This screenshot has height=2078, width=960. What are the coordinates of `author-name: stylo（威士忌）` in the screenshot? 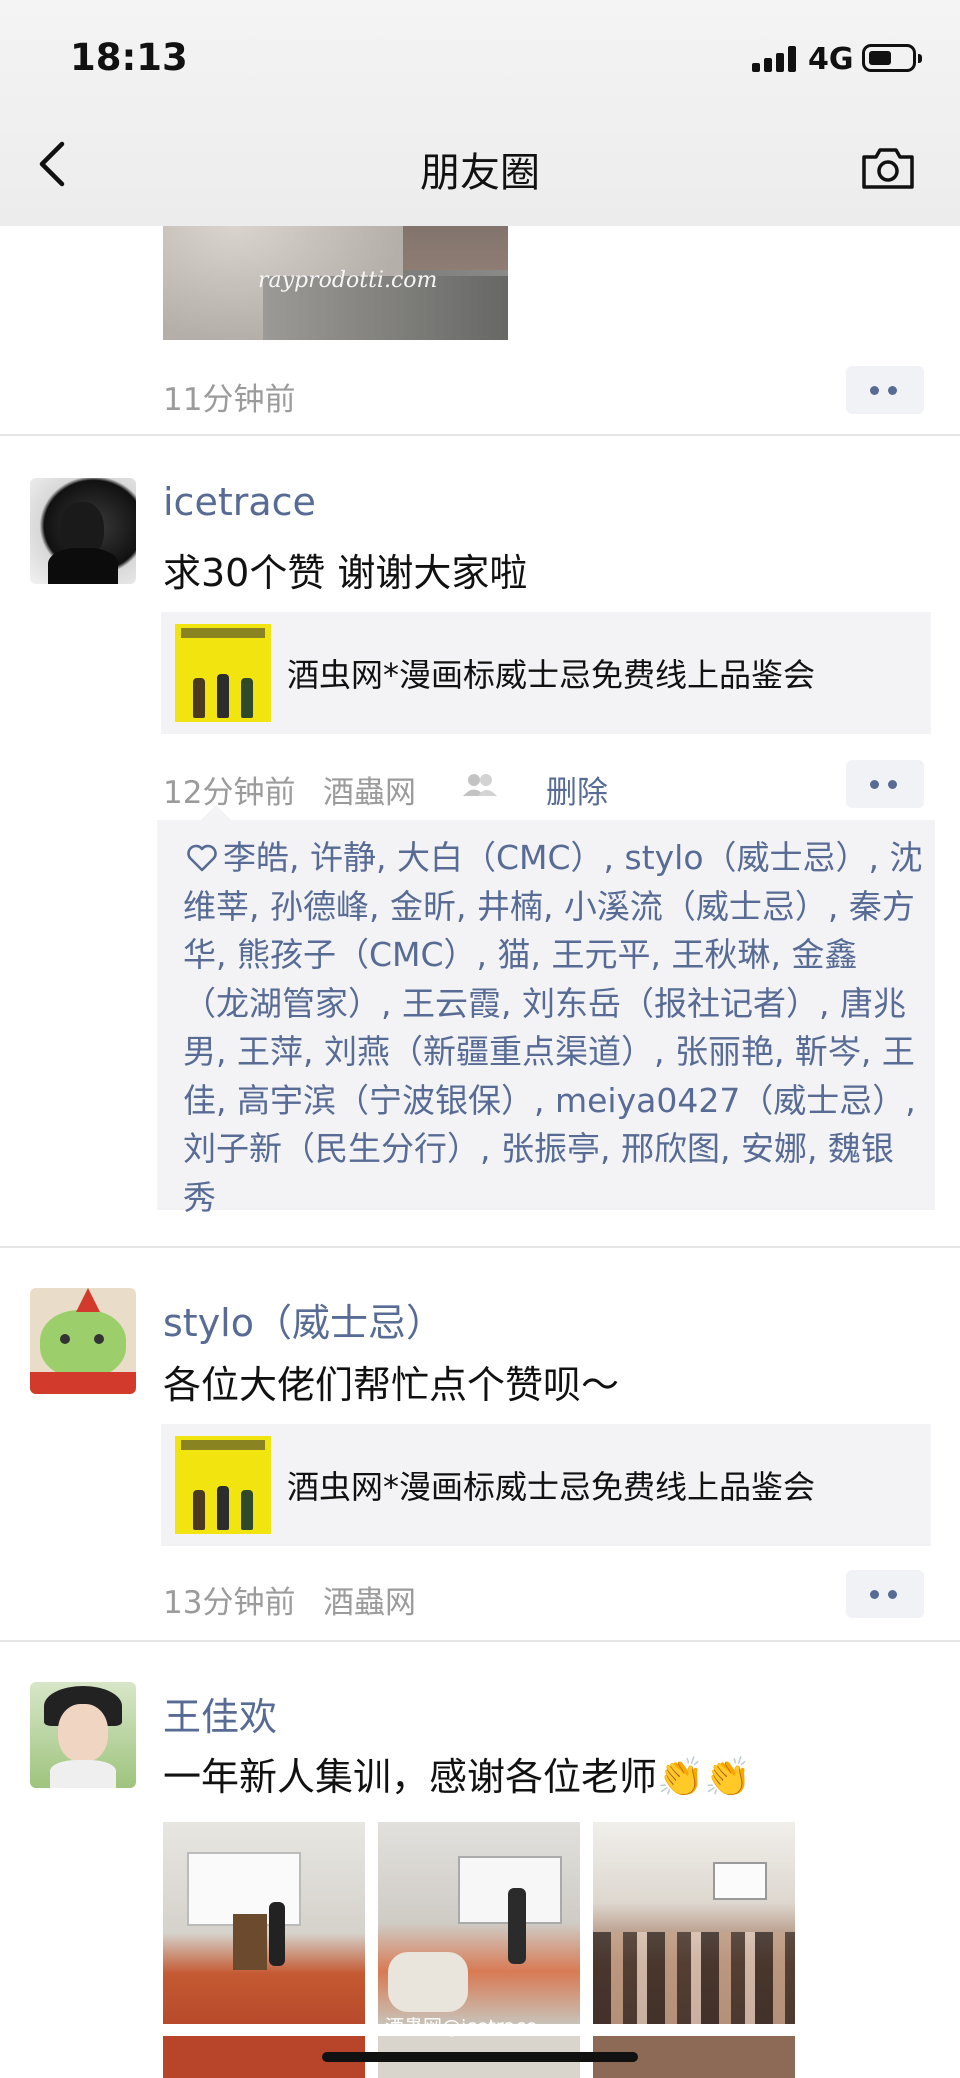 It's located at (303, 1319).